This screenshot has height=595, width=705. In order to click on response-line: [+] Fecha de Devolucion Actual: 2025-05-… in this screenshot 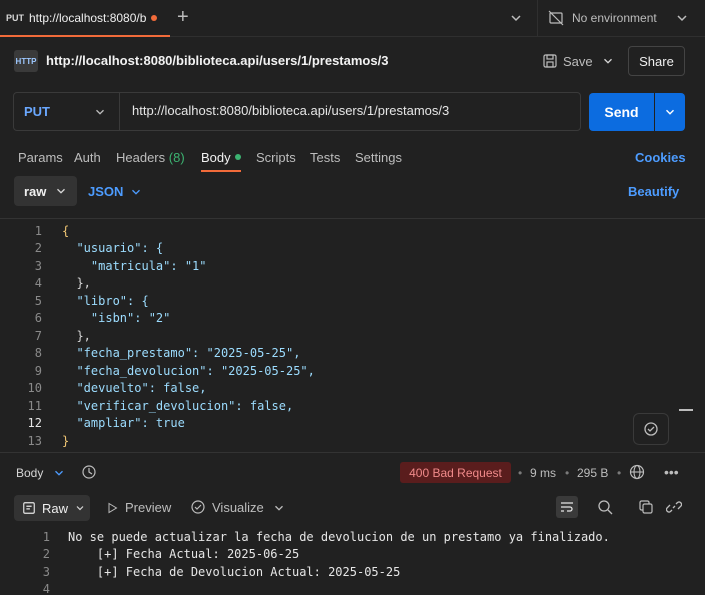, I will do `click(234, 572)`.